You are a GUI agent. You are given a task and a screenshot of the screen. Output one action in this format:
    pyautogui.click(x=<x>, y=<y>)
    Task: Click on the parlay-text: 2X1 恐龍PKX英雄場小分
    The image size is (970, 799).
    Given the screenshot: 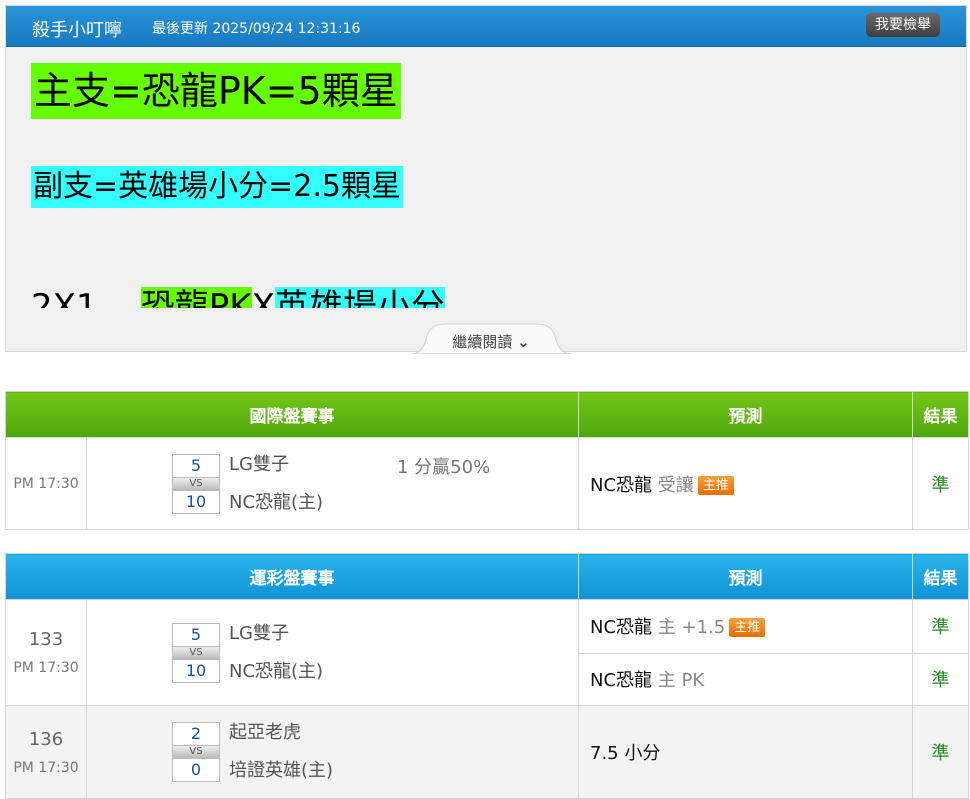 What is the action you would take?
    pyautogui.click(x=238, y=296)
    